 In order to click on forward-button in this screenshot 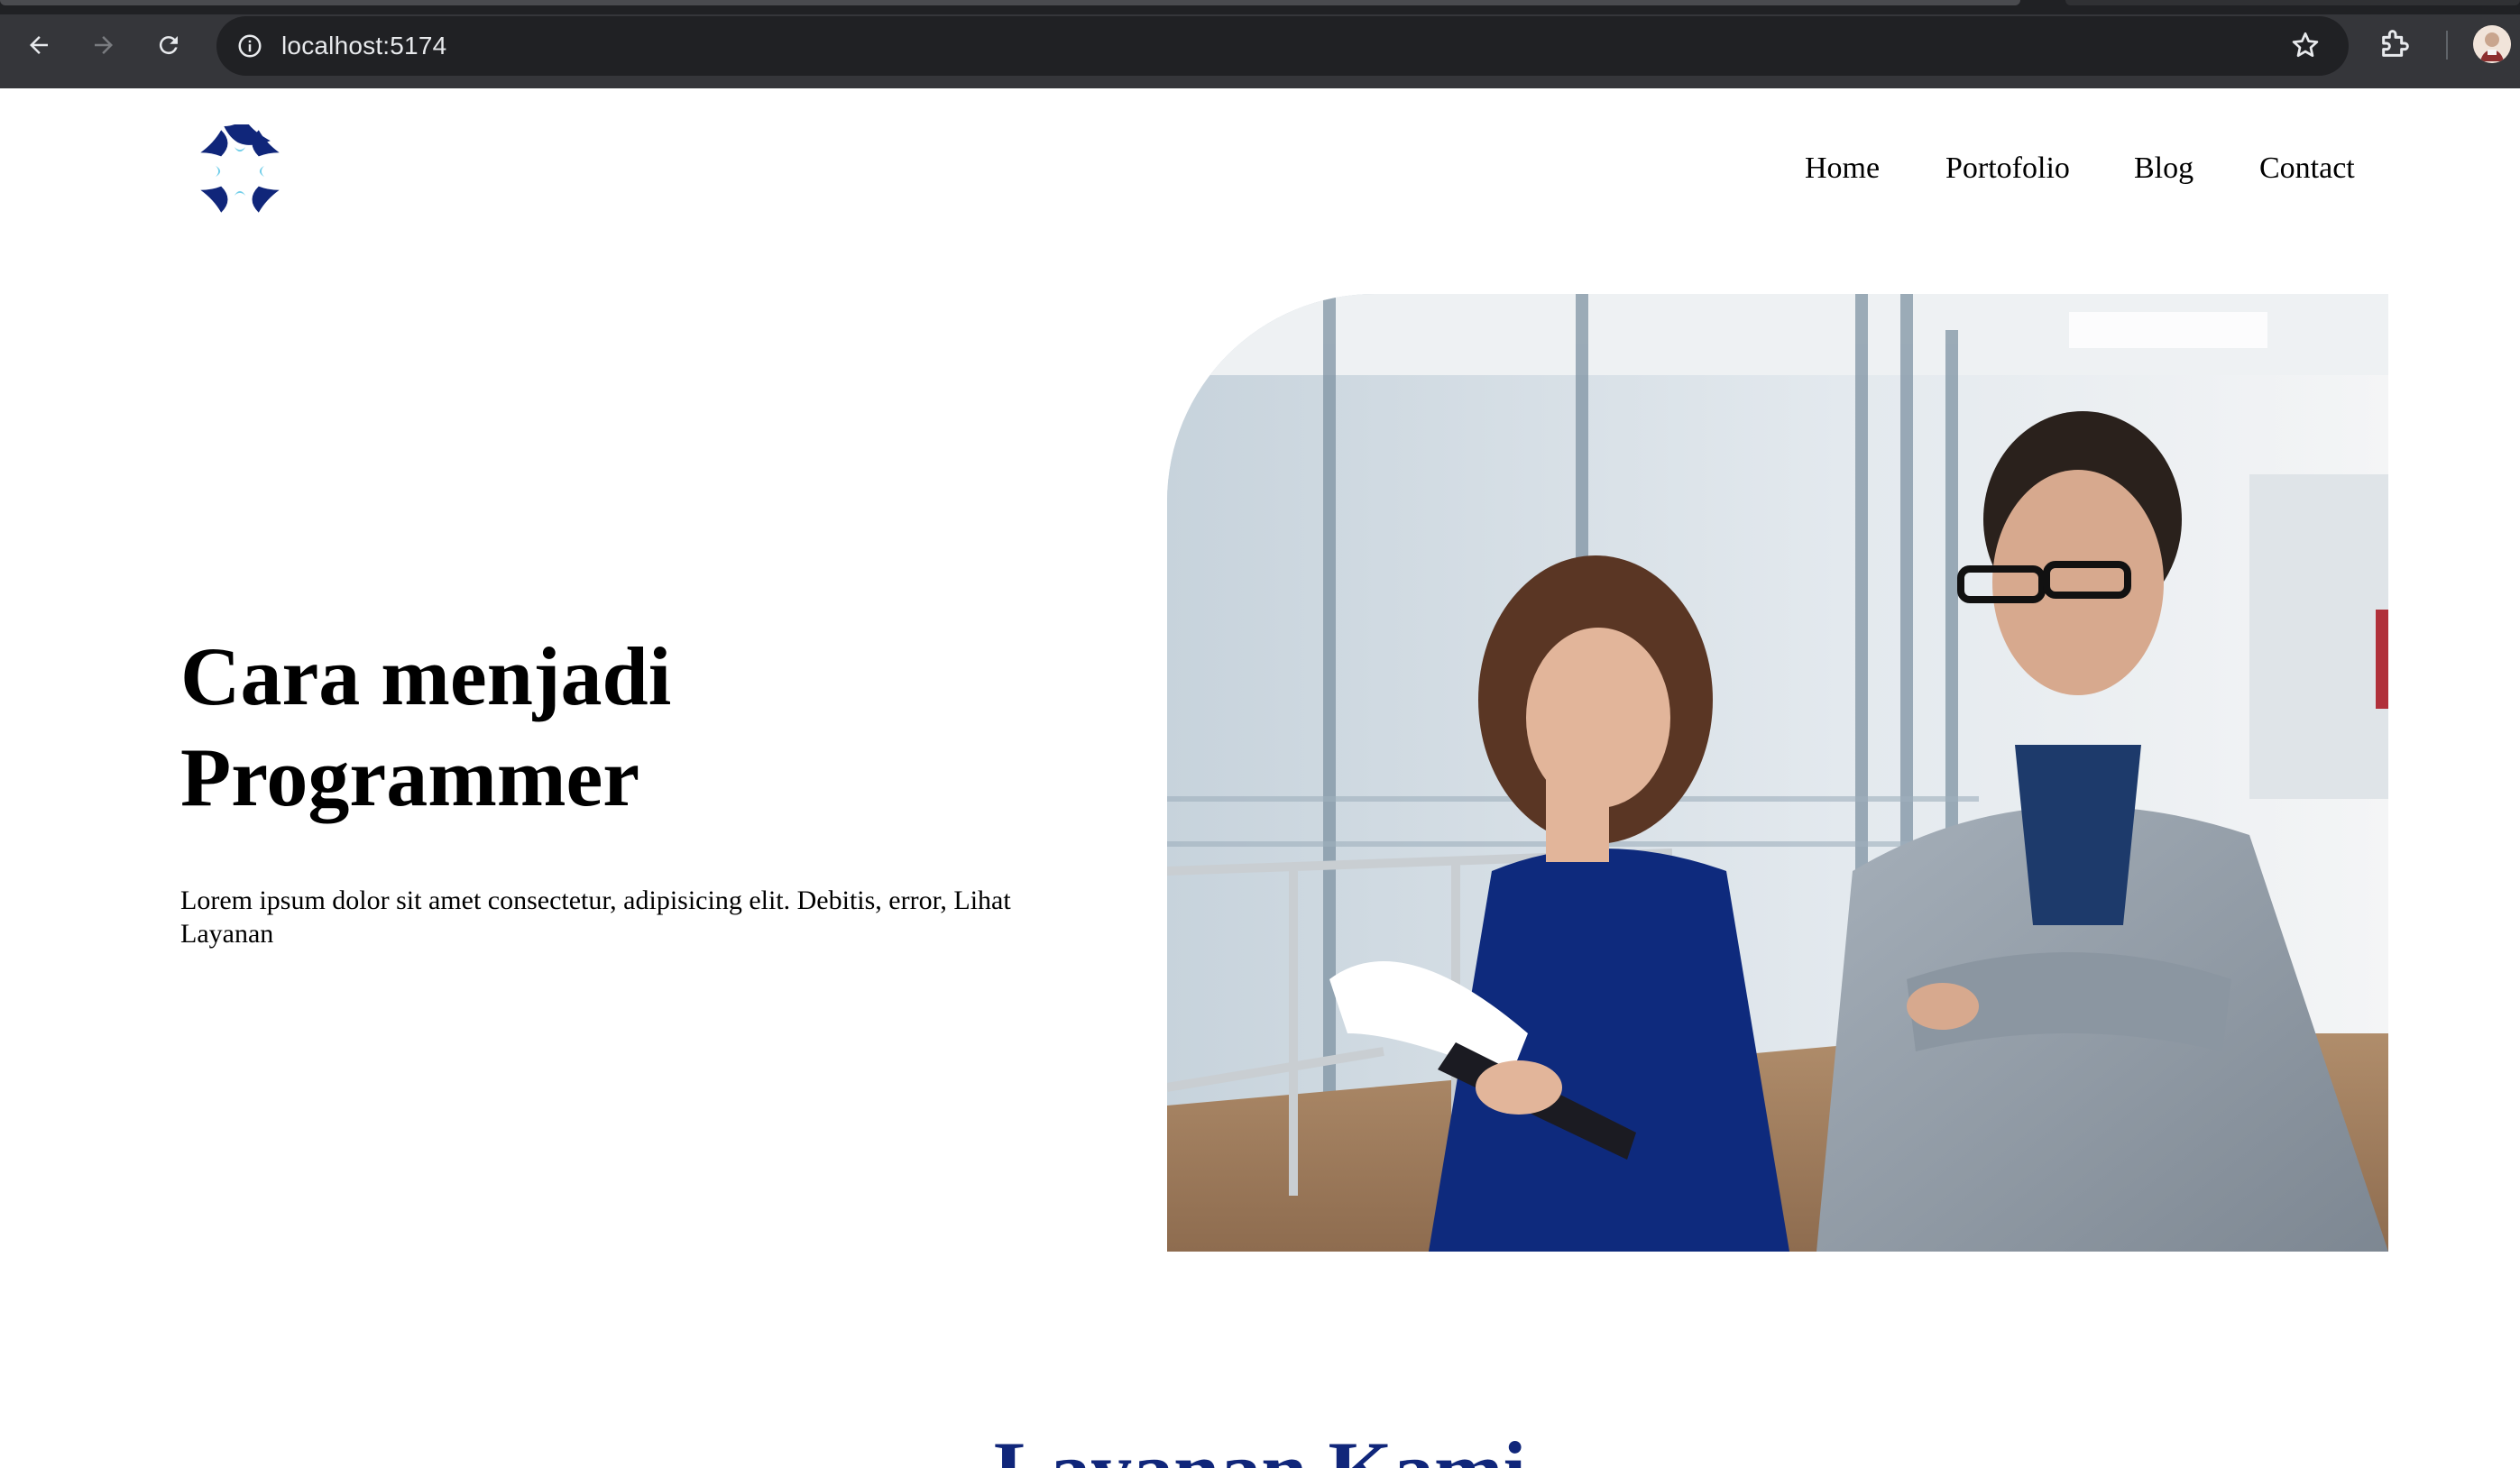, I will do `click(104, 45)`.